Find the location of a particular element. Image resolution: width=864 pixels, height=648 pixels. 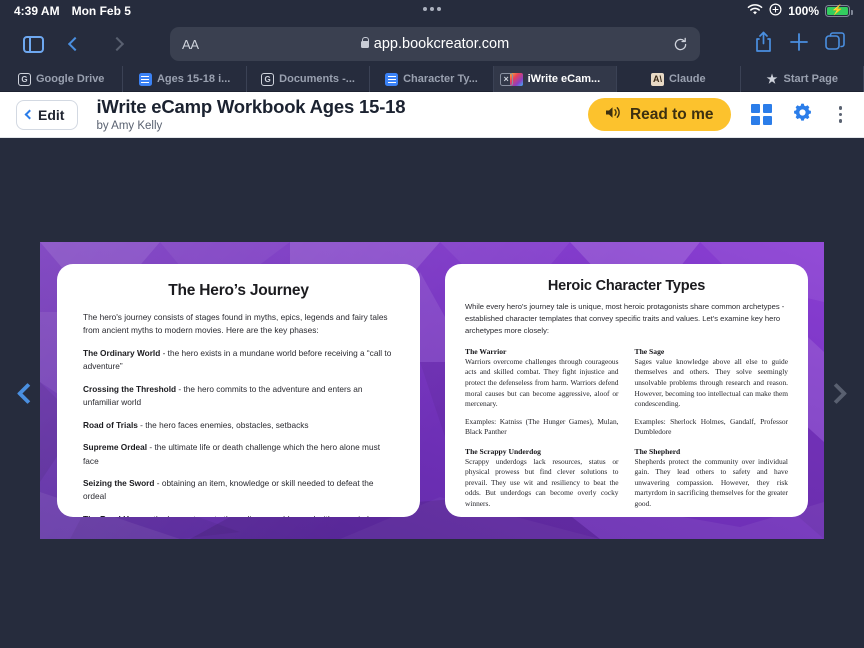

chevron-right-icon is located at coordinates (836, 393).